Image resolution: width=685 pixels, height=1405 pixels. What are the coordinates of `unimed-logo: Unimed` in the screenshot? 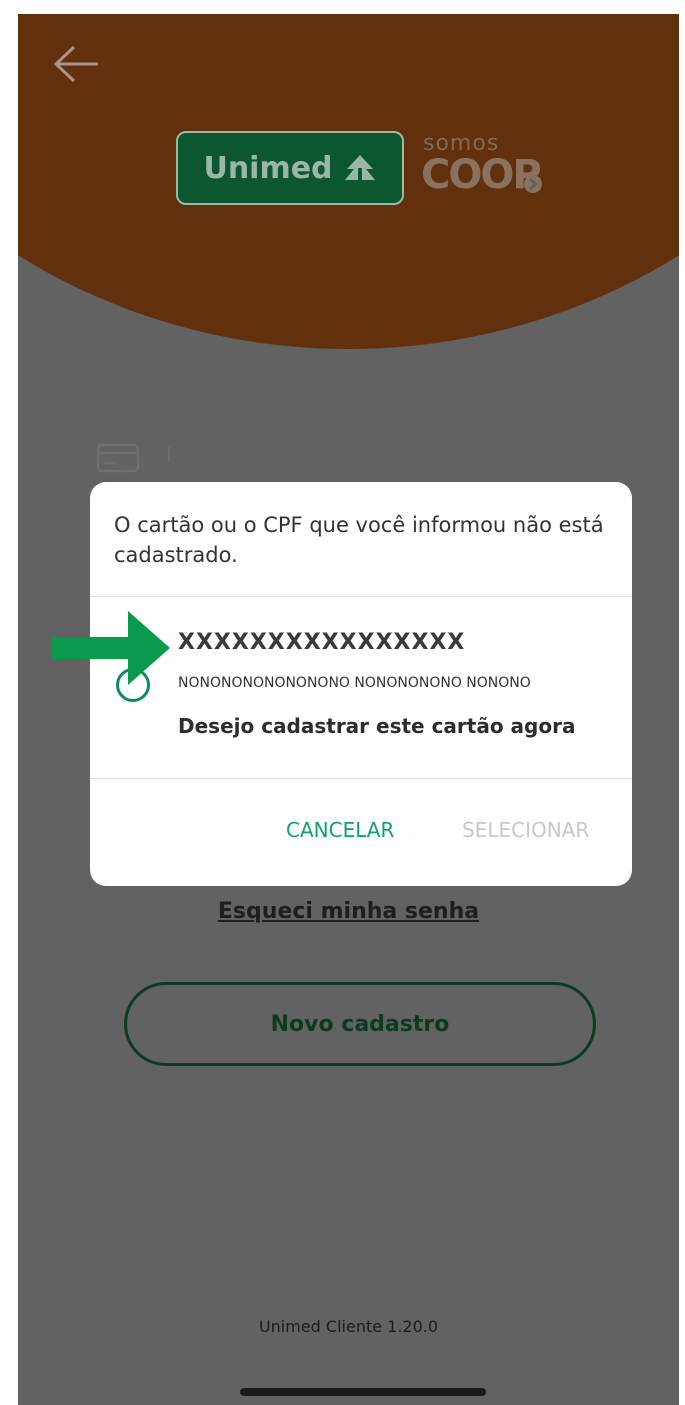 It's located at (290, 168).